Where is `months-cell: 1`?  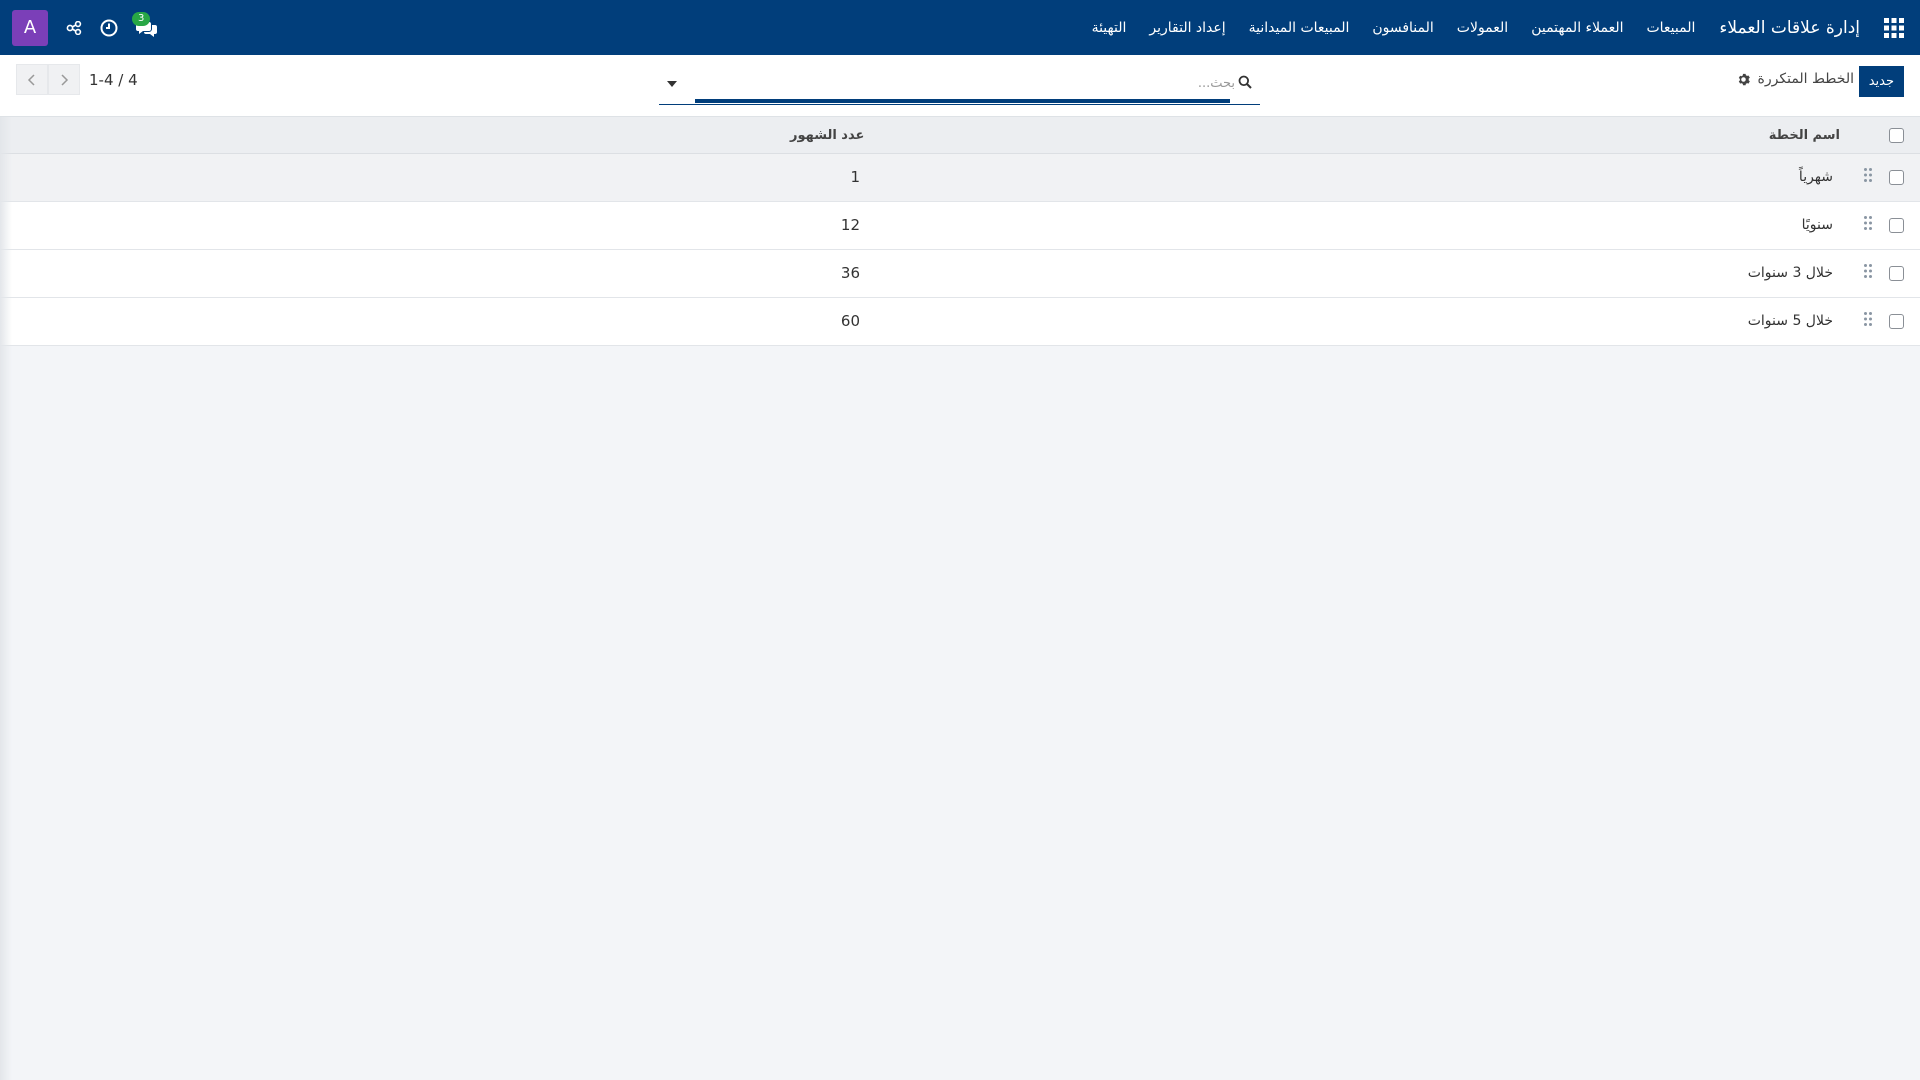 months-cell: 1 is located at coordinates (855, 177).